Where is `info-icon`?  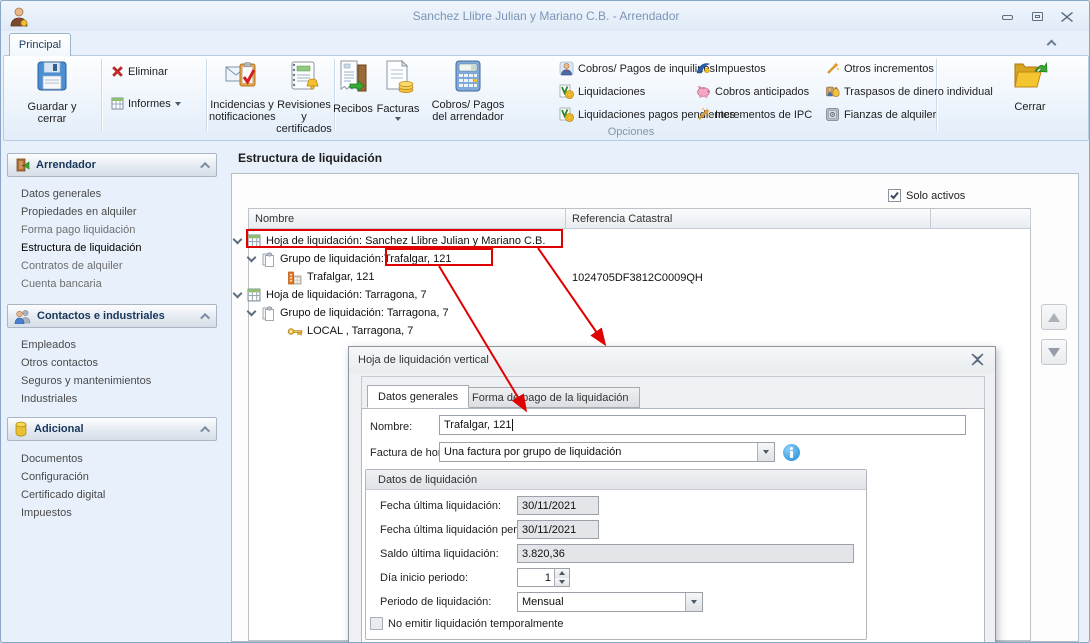
info-icon is located at coordinates (791, 452).